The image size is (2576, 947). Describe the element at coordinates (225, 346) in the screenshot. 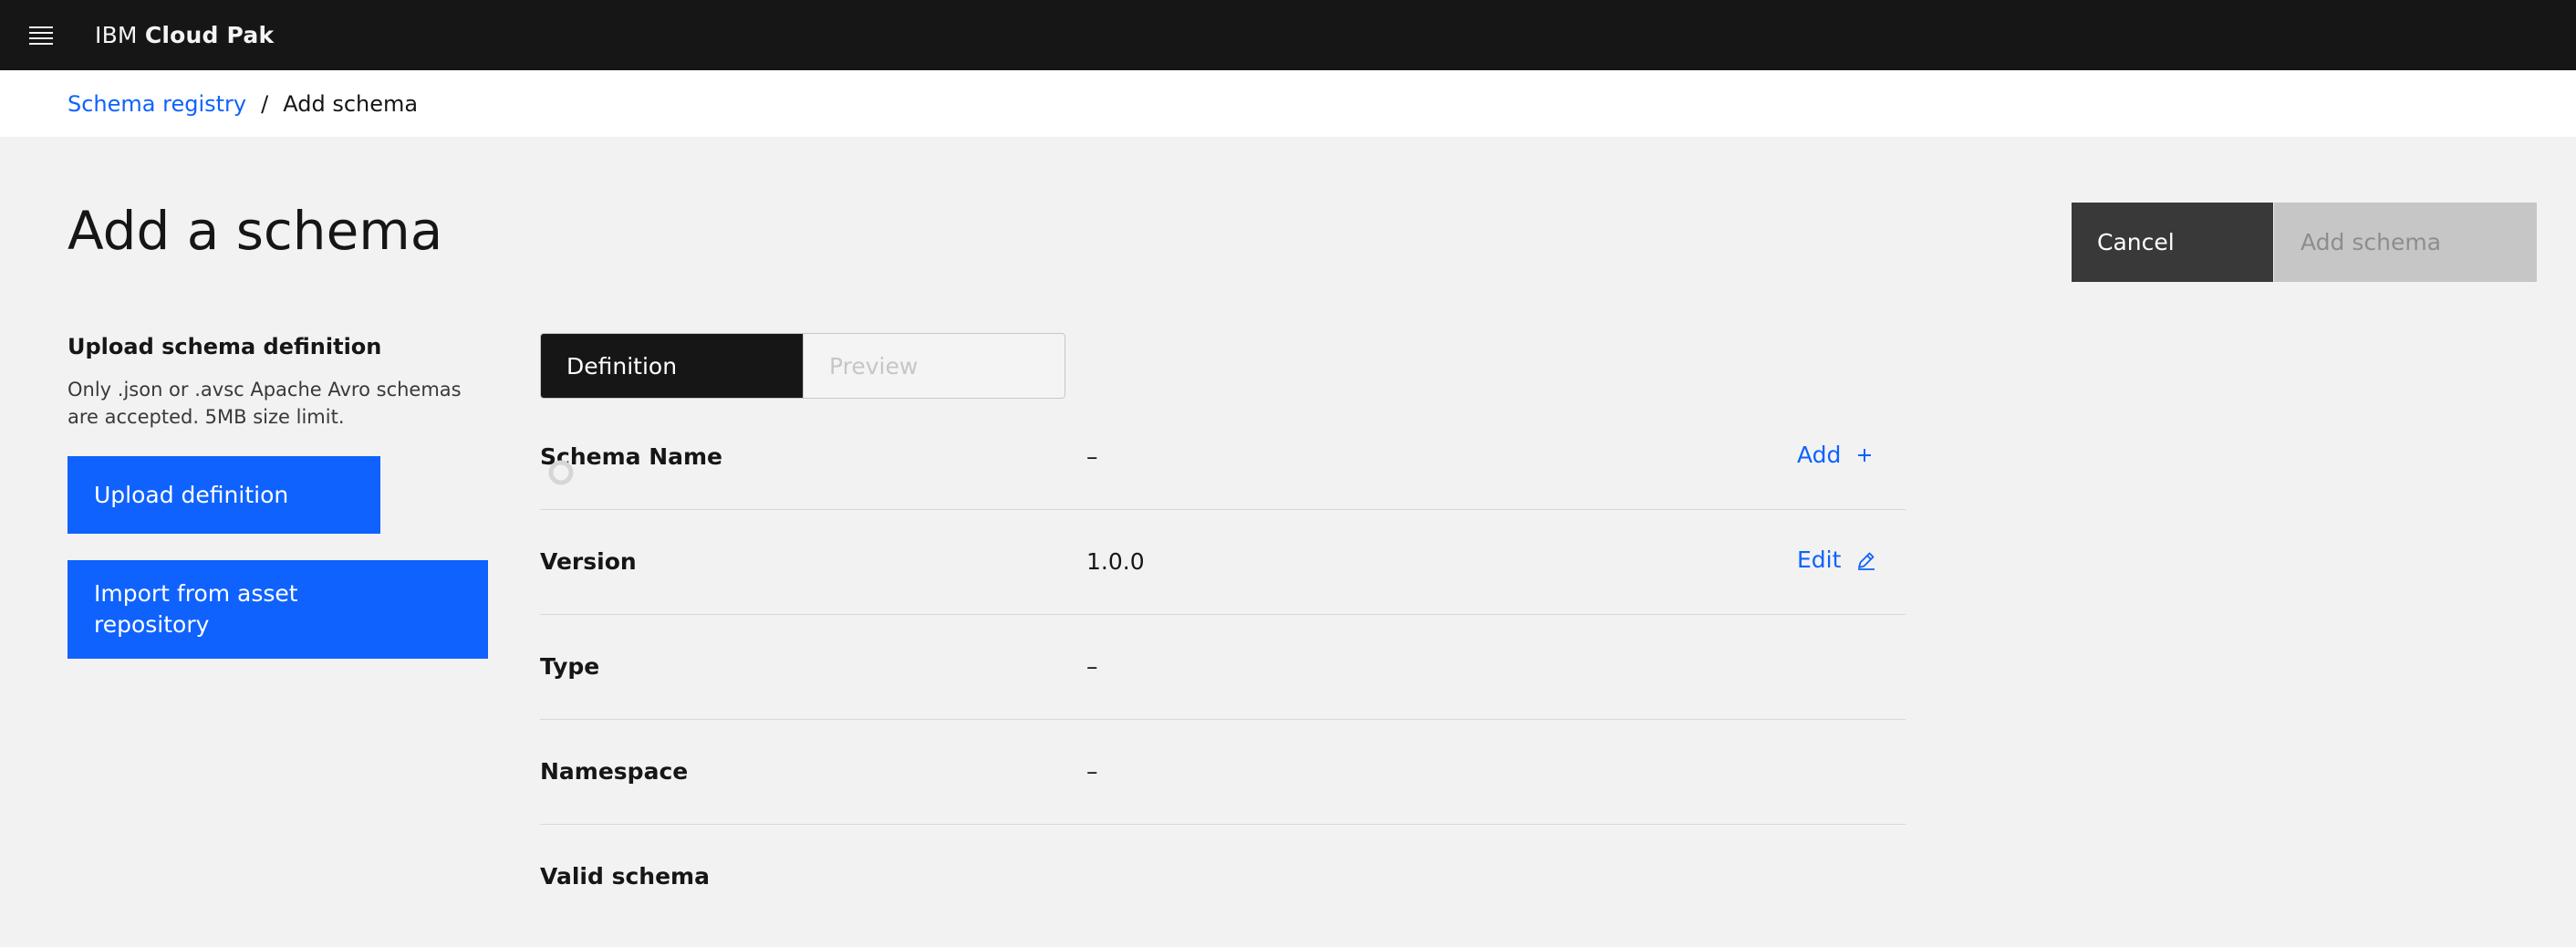

I see `upload-heading: Upload schema definition` at that location.